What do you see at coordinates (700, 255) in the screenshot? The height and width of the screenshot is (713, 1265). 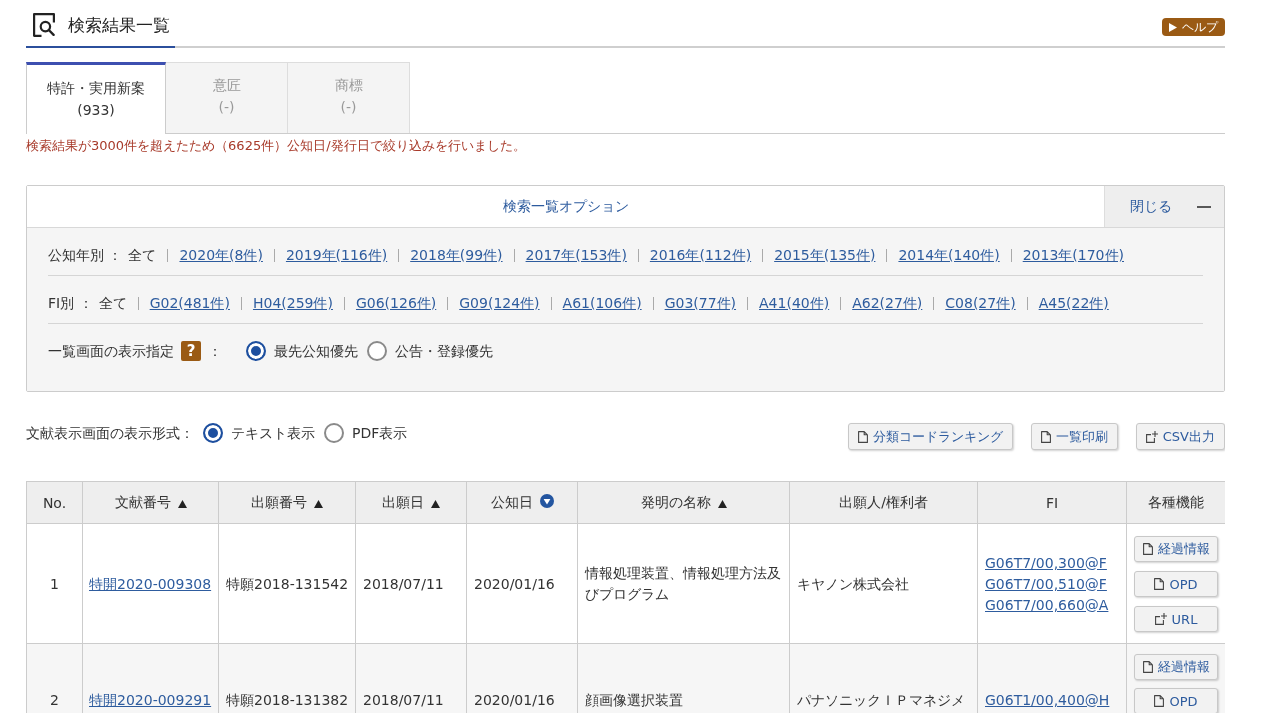 I see `filter-link: 2016年(112件)` at bounding box center [700, 255].